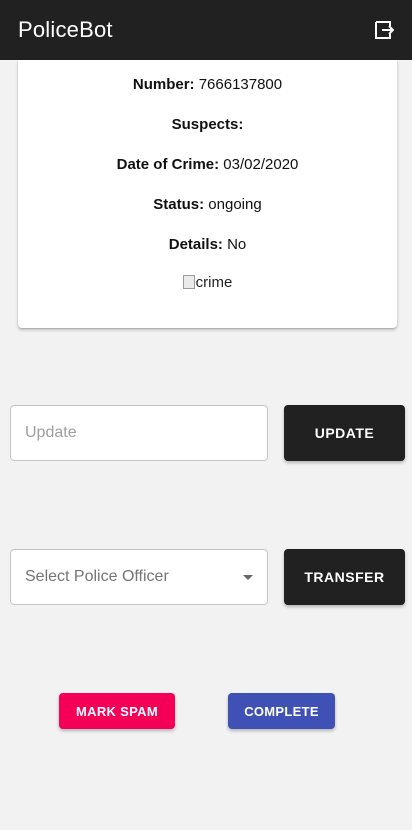  Describe the element at coordinates (65, 29) in the screenshot. I see `app-title: PoliceBot` at that location.